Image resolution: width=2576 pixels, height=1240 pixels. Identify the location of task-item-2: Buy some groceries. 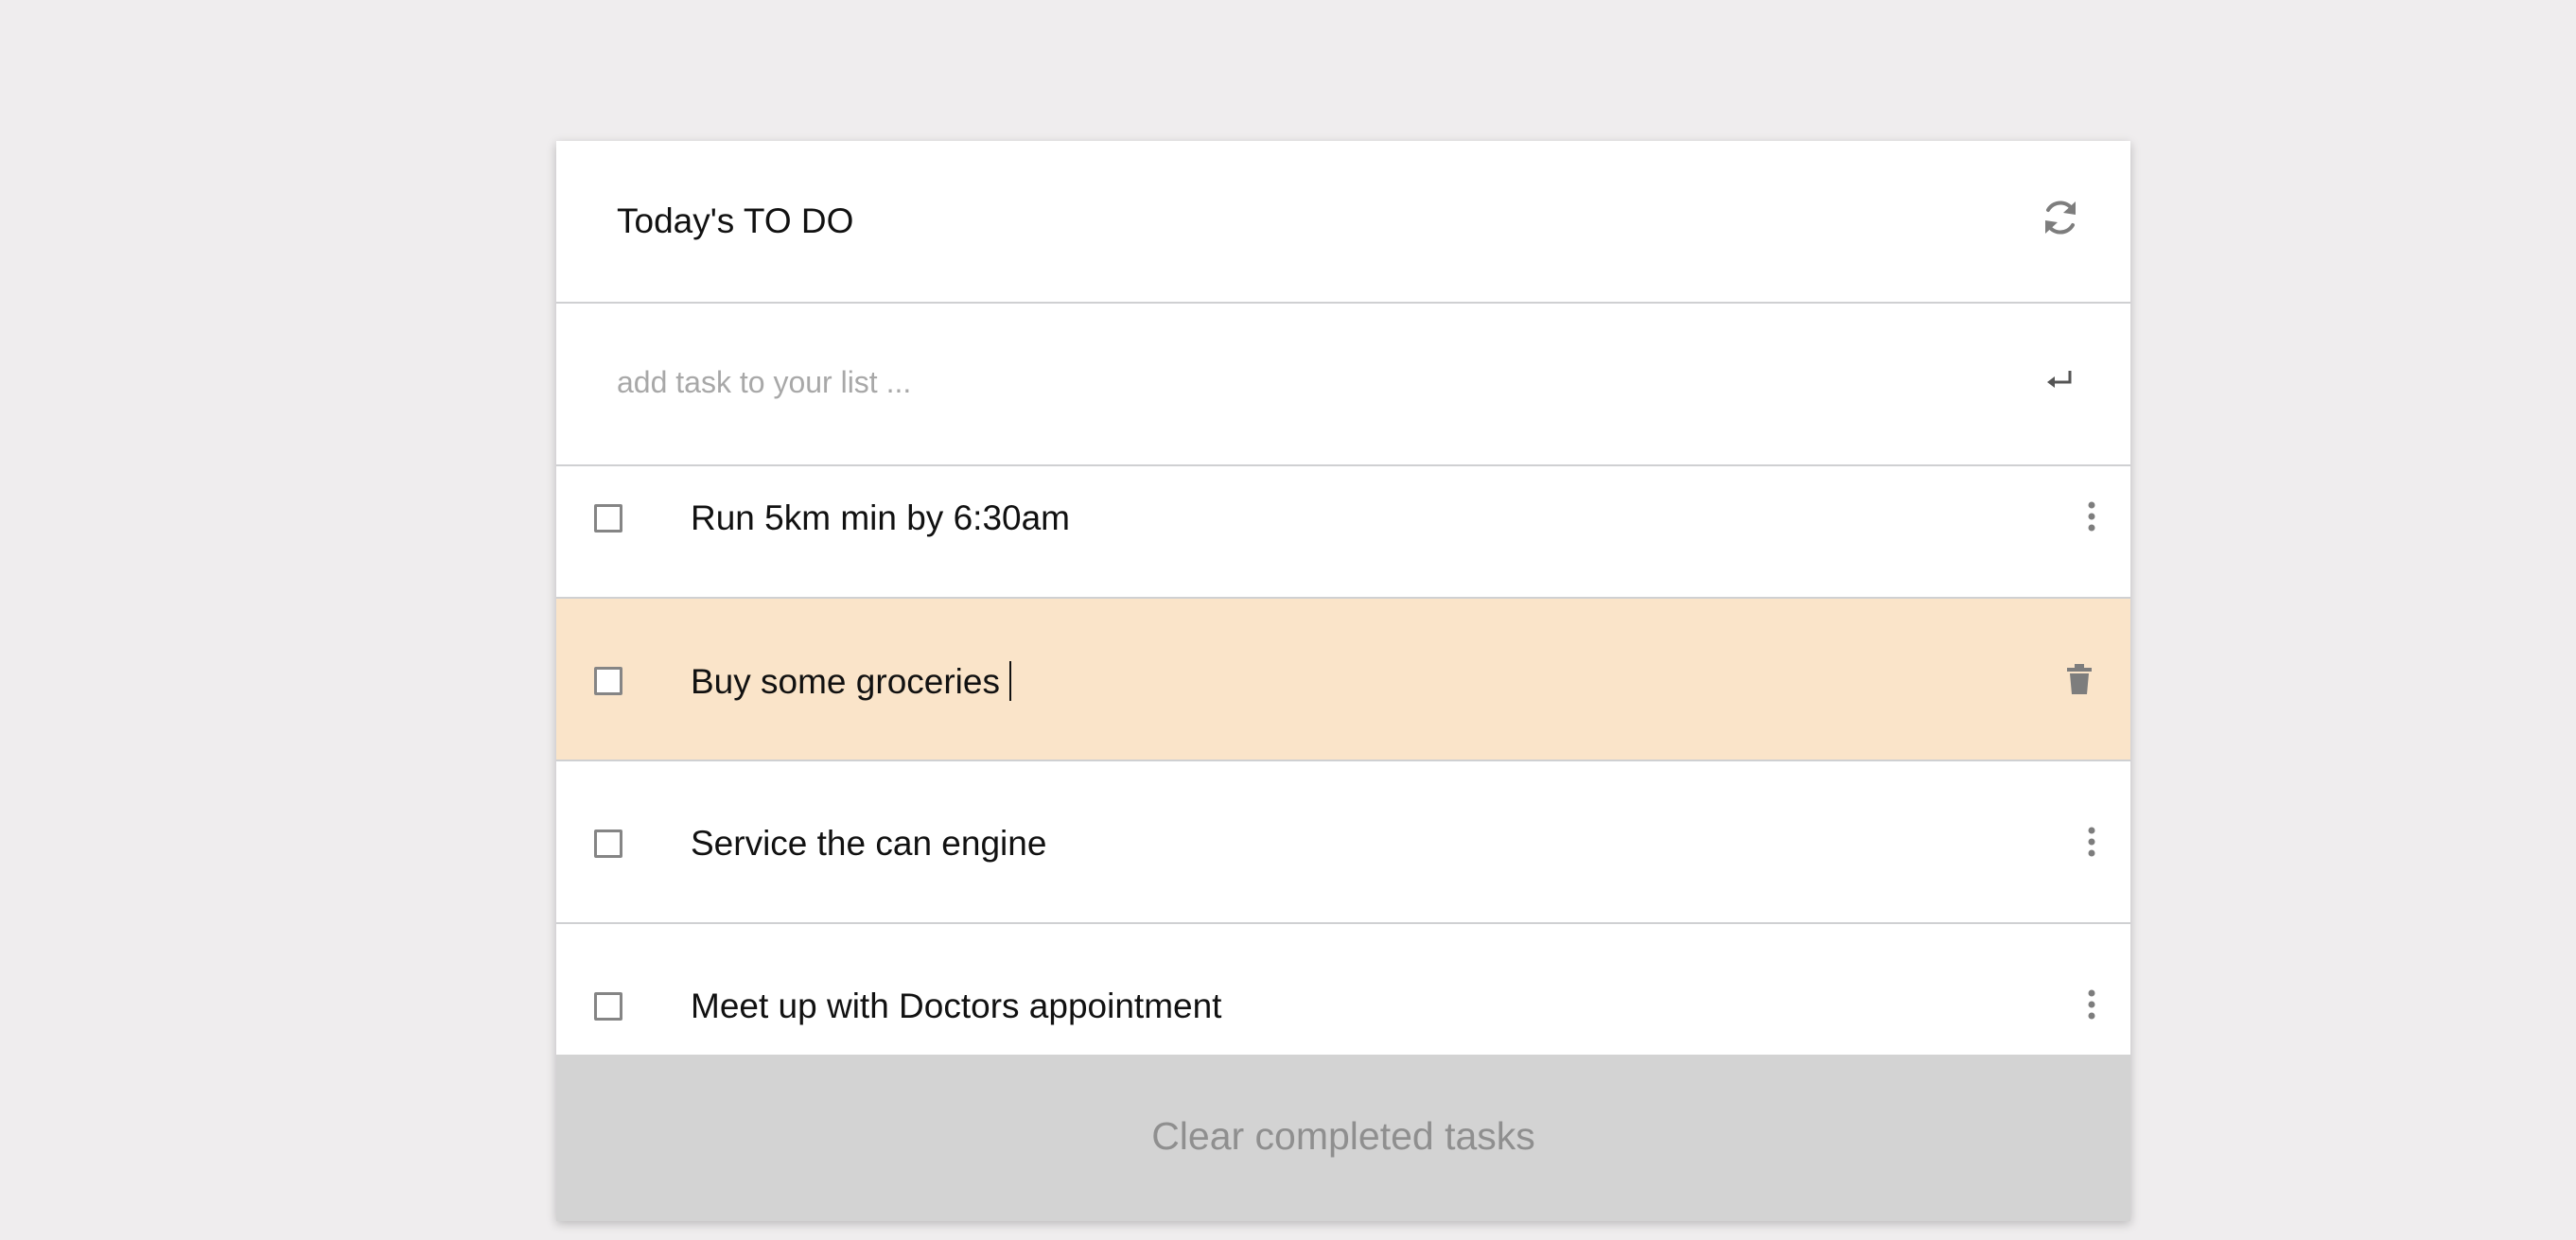
(1343, 680).